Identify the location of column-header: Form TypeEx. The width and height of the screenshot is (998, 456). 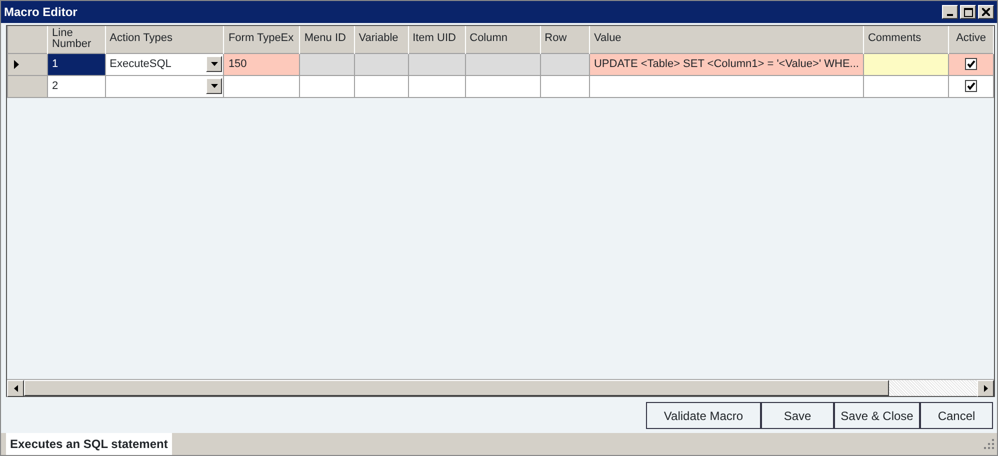
(262, 39).